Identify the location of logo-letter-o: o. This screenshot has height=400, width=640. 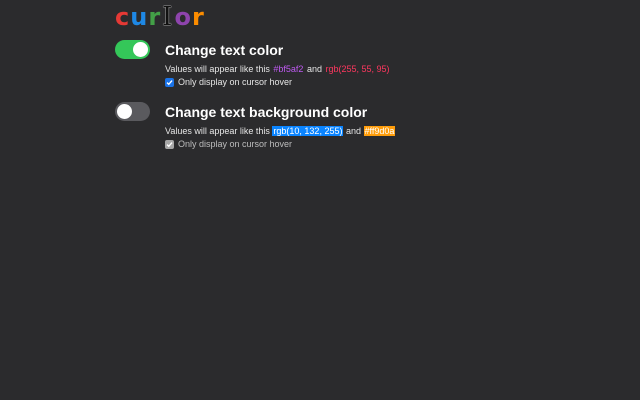
(183, 17).